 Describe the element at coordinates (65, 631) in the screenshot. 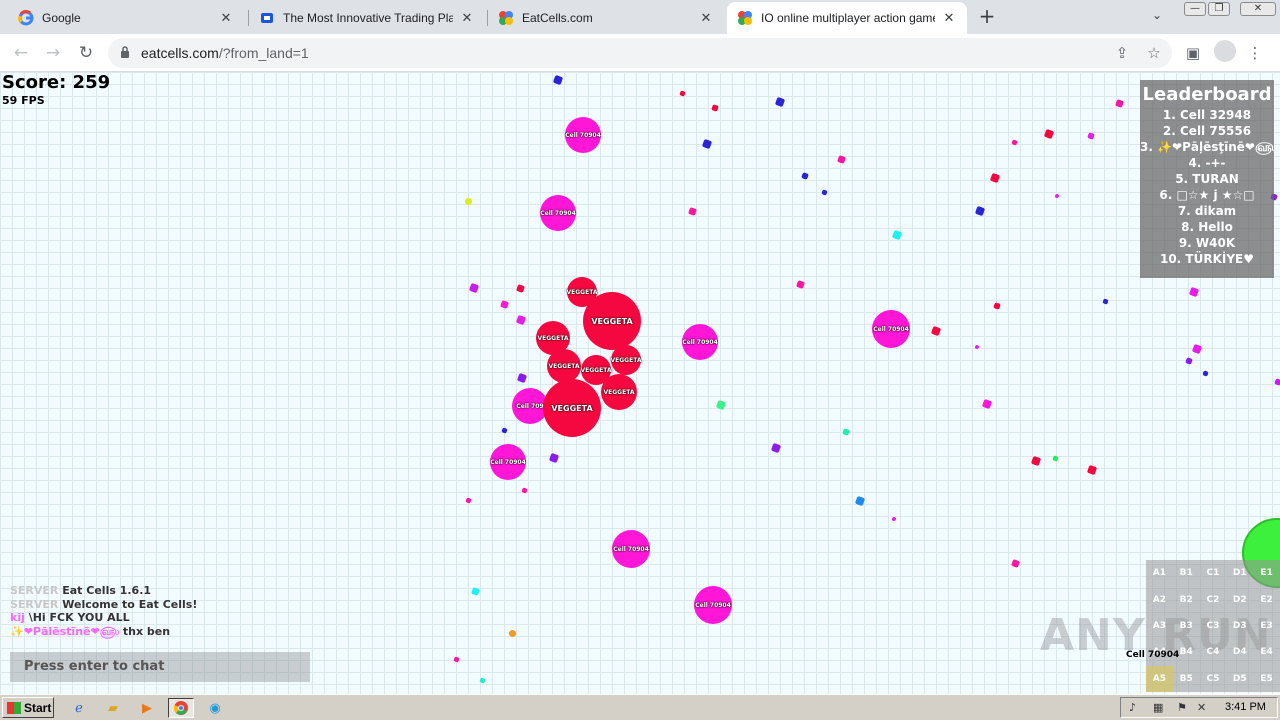

I see `chat-sender: ✨❤Pālēstīnē❤௵` at that location.